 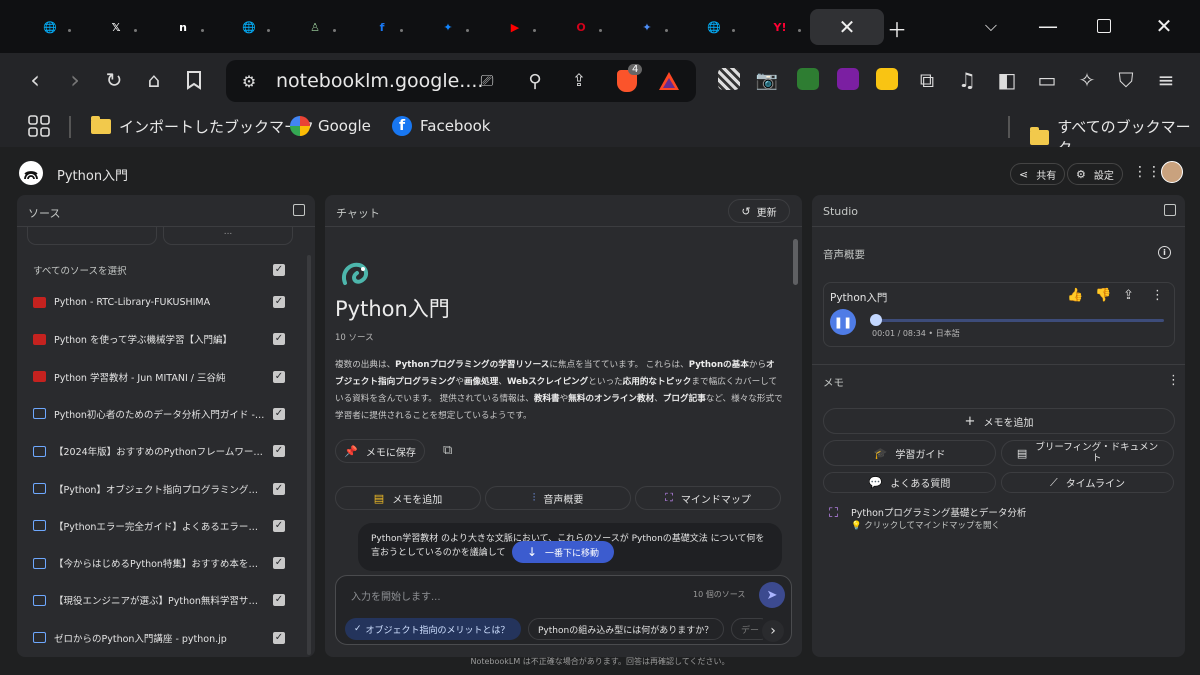 I want to click on forward-icon: ›, so click(x=75, y=80).